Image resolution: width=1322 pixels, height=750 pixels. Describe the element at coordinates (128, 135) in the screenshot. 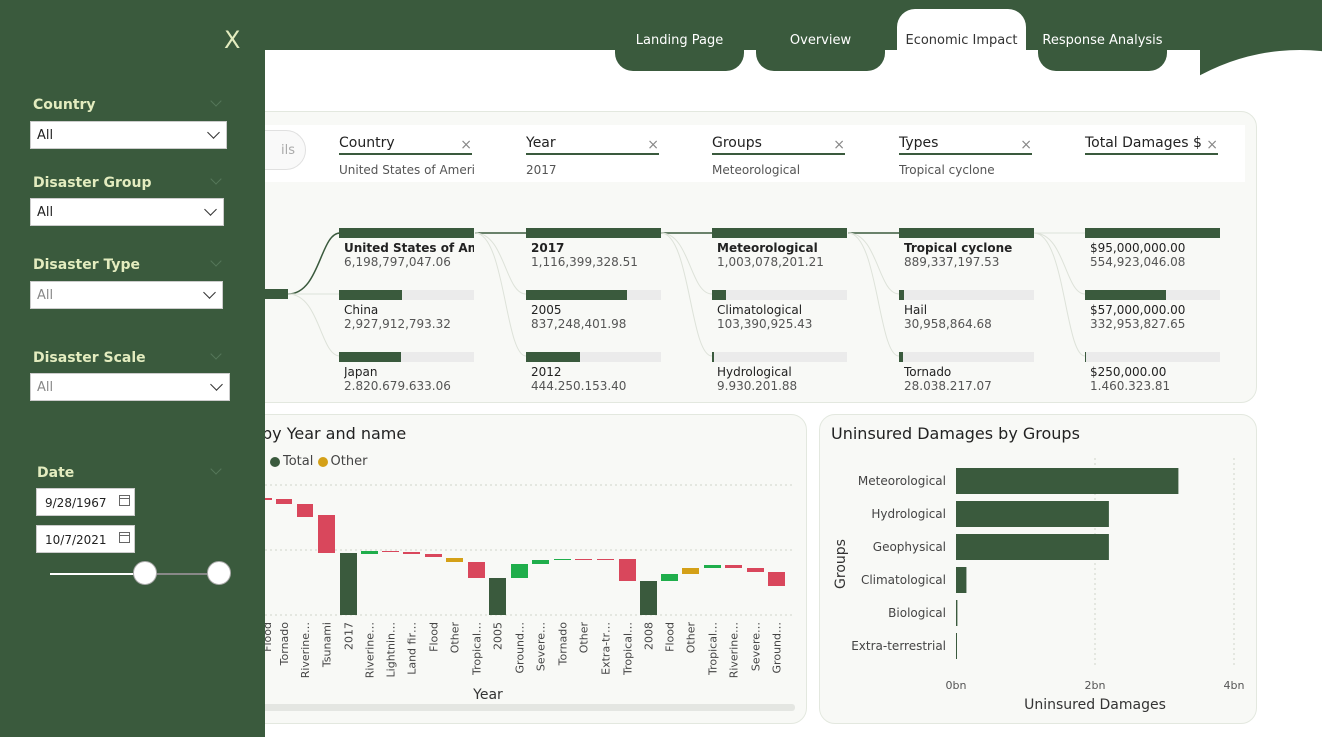

I see `country-dropdown: All` at that location.